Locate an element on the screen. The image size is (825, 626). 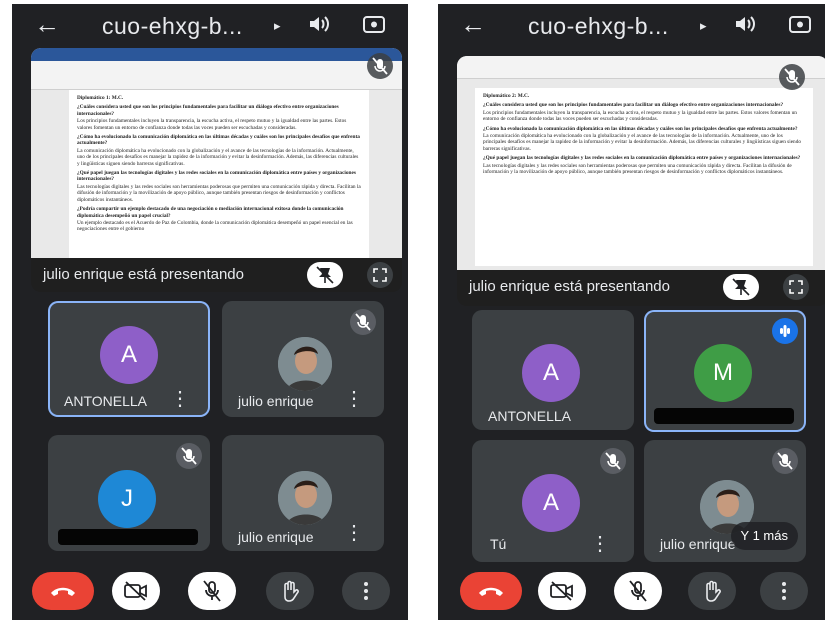
avatar: M is located at coordinates (723, 373).